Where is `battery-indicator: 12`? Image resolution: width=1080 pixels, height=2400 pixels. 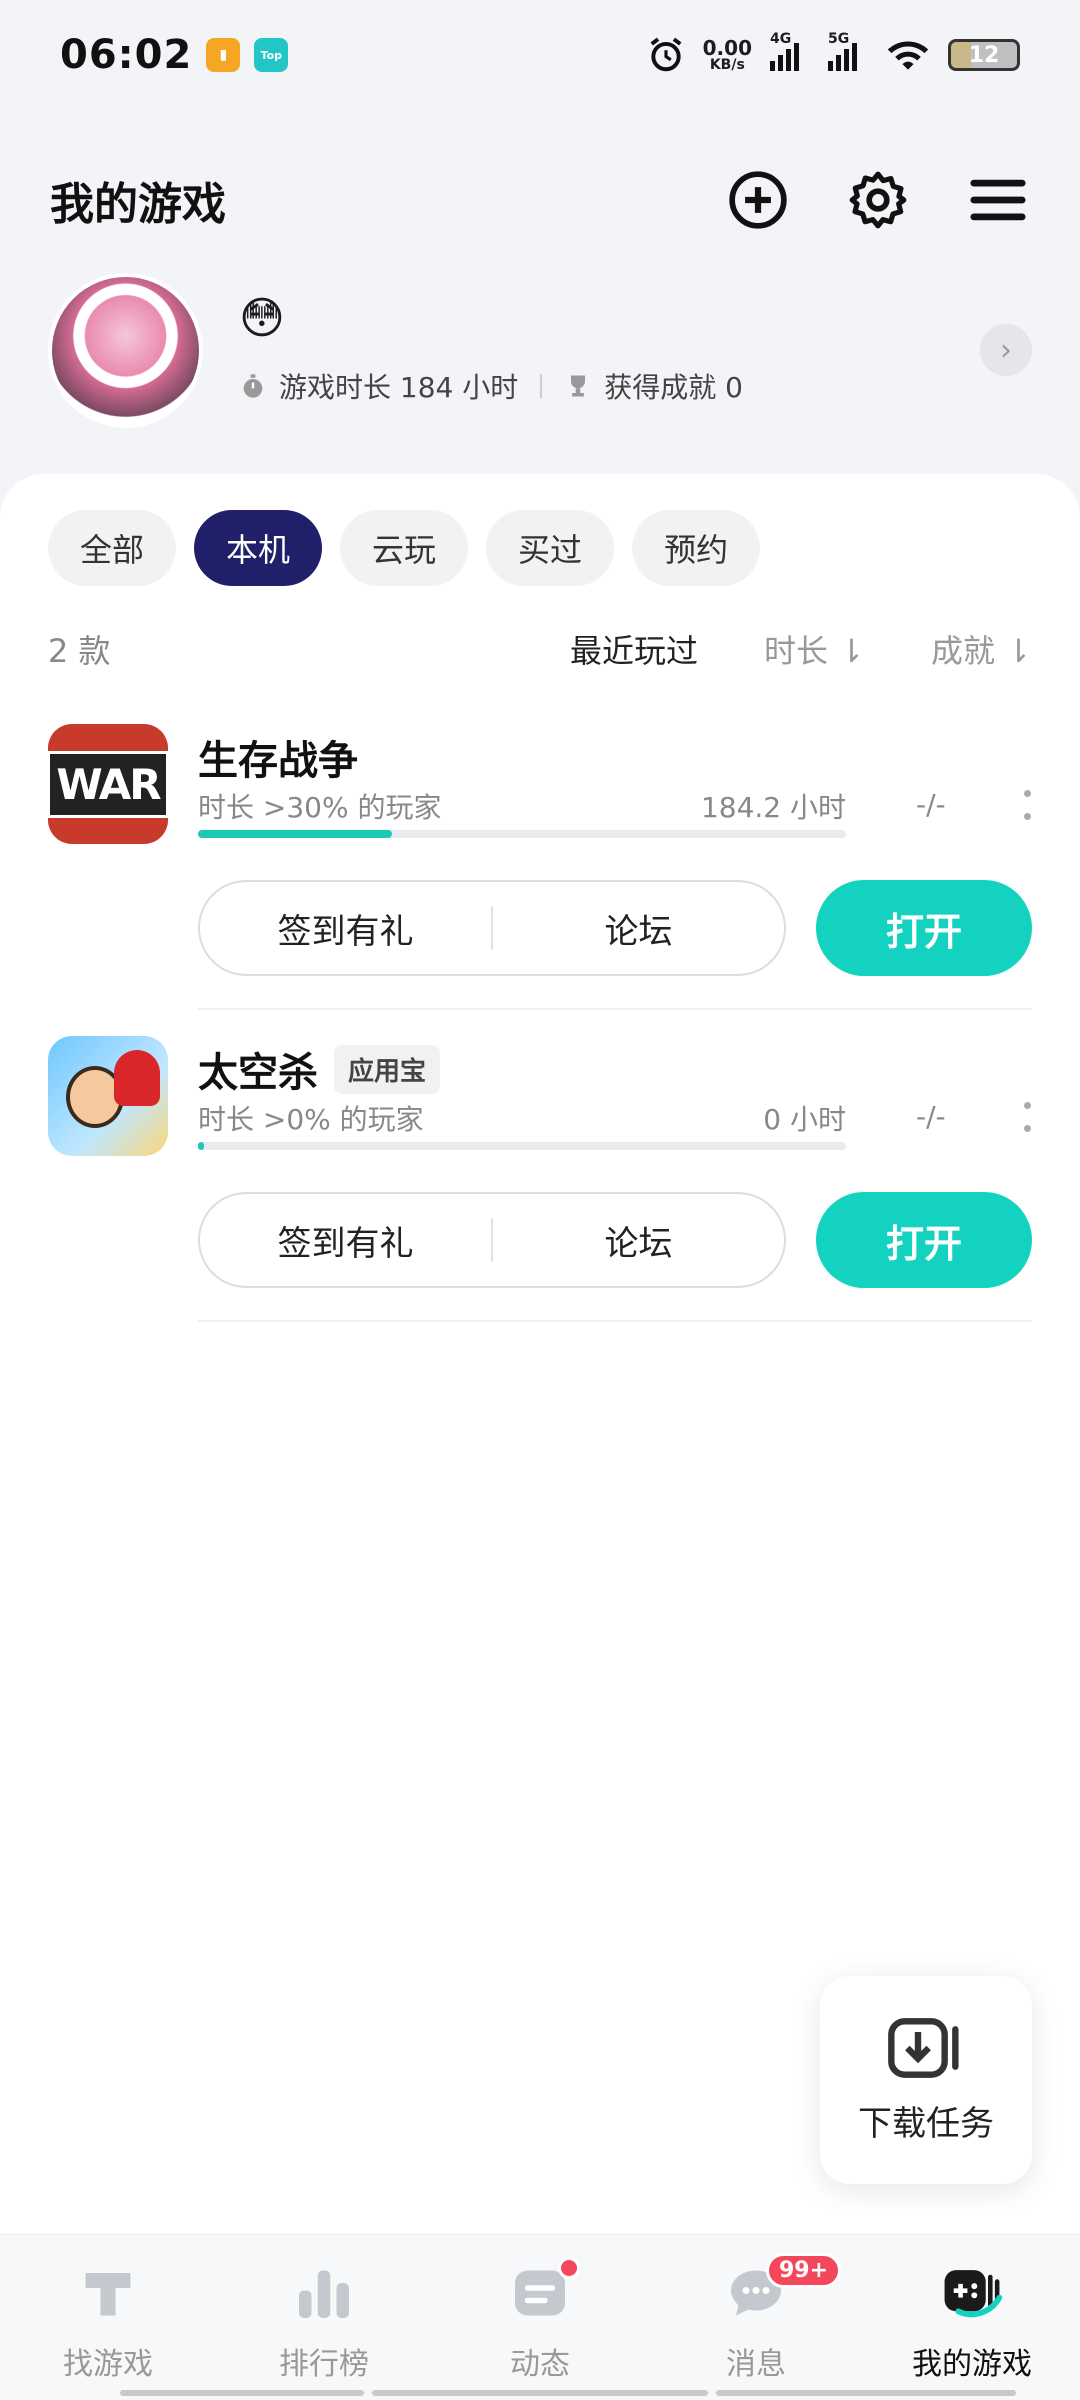
battery-indicator: 12 is located at coordinates (984, 55).